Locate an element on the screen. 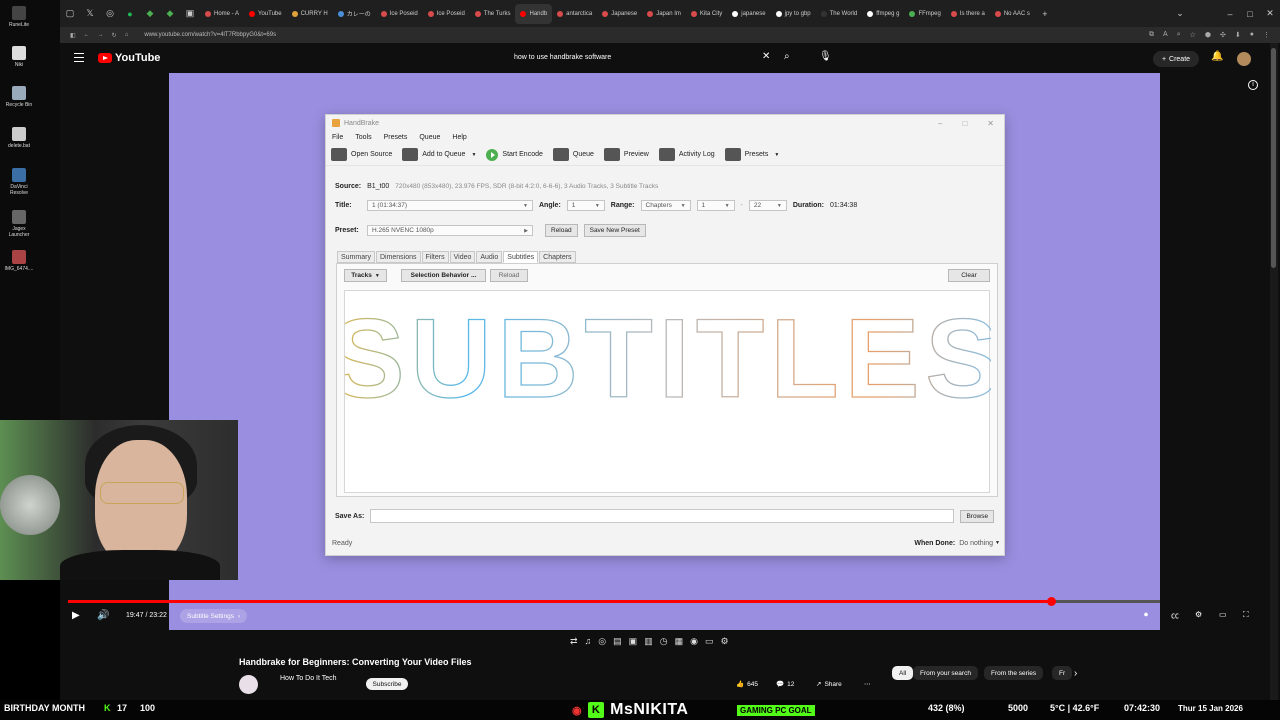 The width and height of the screenshot is (1280, 720). save-as-field is located at coordinates (662, 516).